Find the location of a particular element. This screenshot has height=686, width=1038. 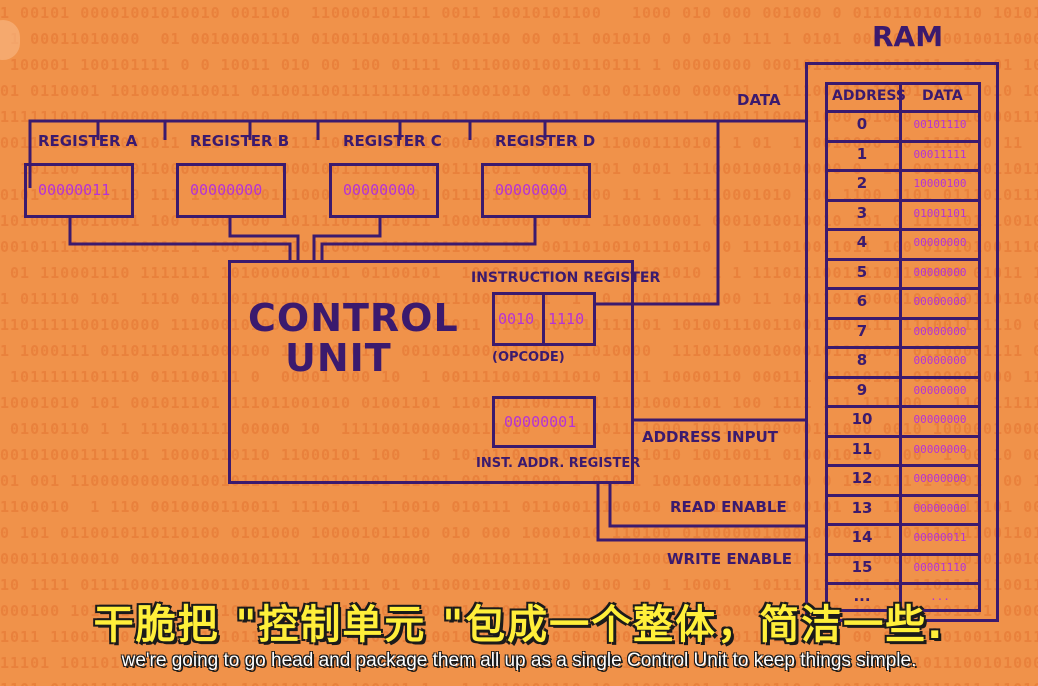

ram-row-data: 10000100 is located at coordinates (940, 183).